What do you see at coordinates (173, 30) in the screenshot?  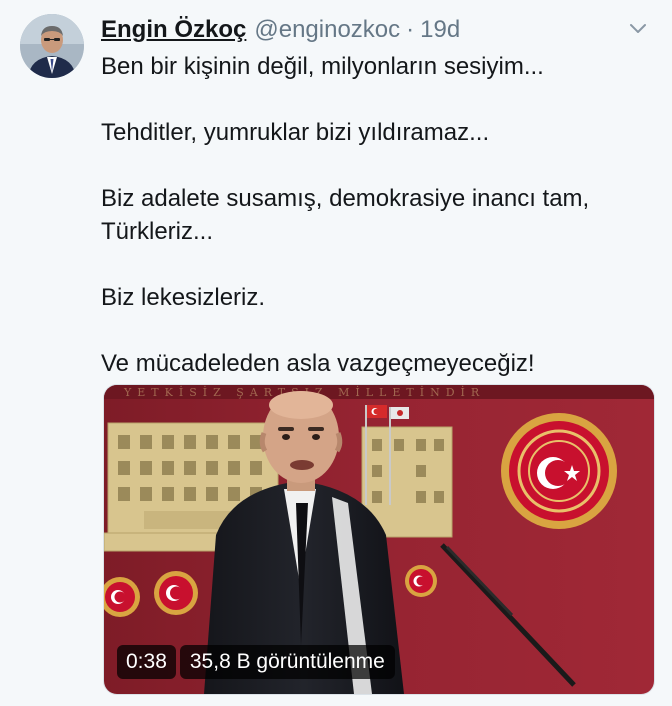 I see `author-name: Engin Özkoç` at bounding box center [173, 30].